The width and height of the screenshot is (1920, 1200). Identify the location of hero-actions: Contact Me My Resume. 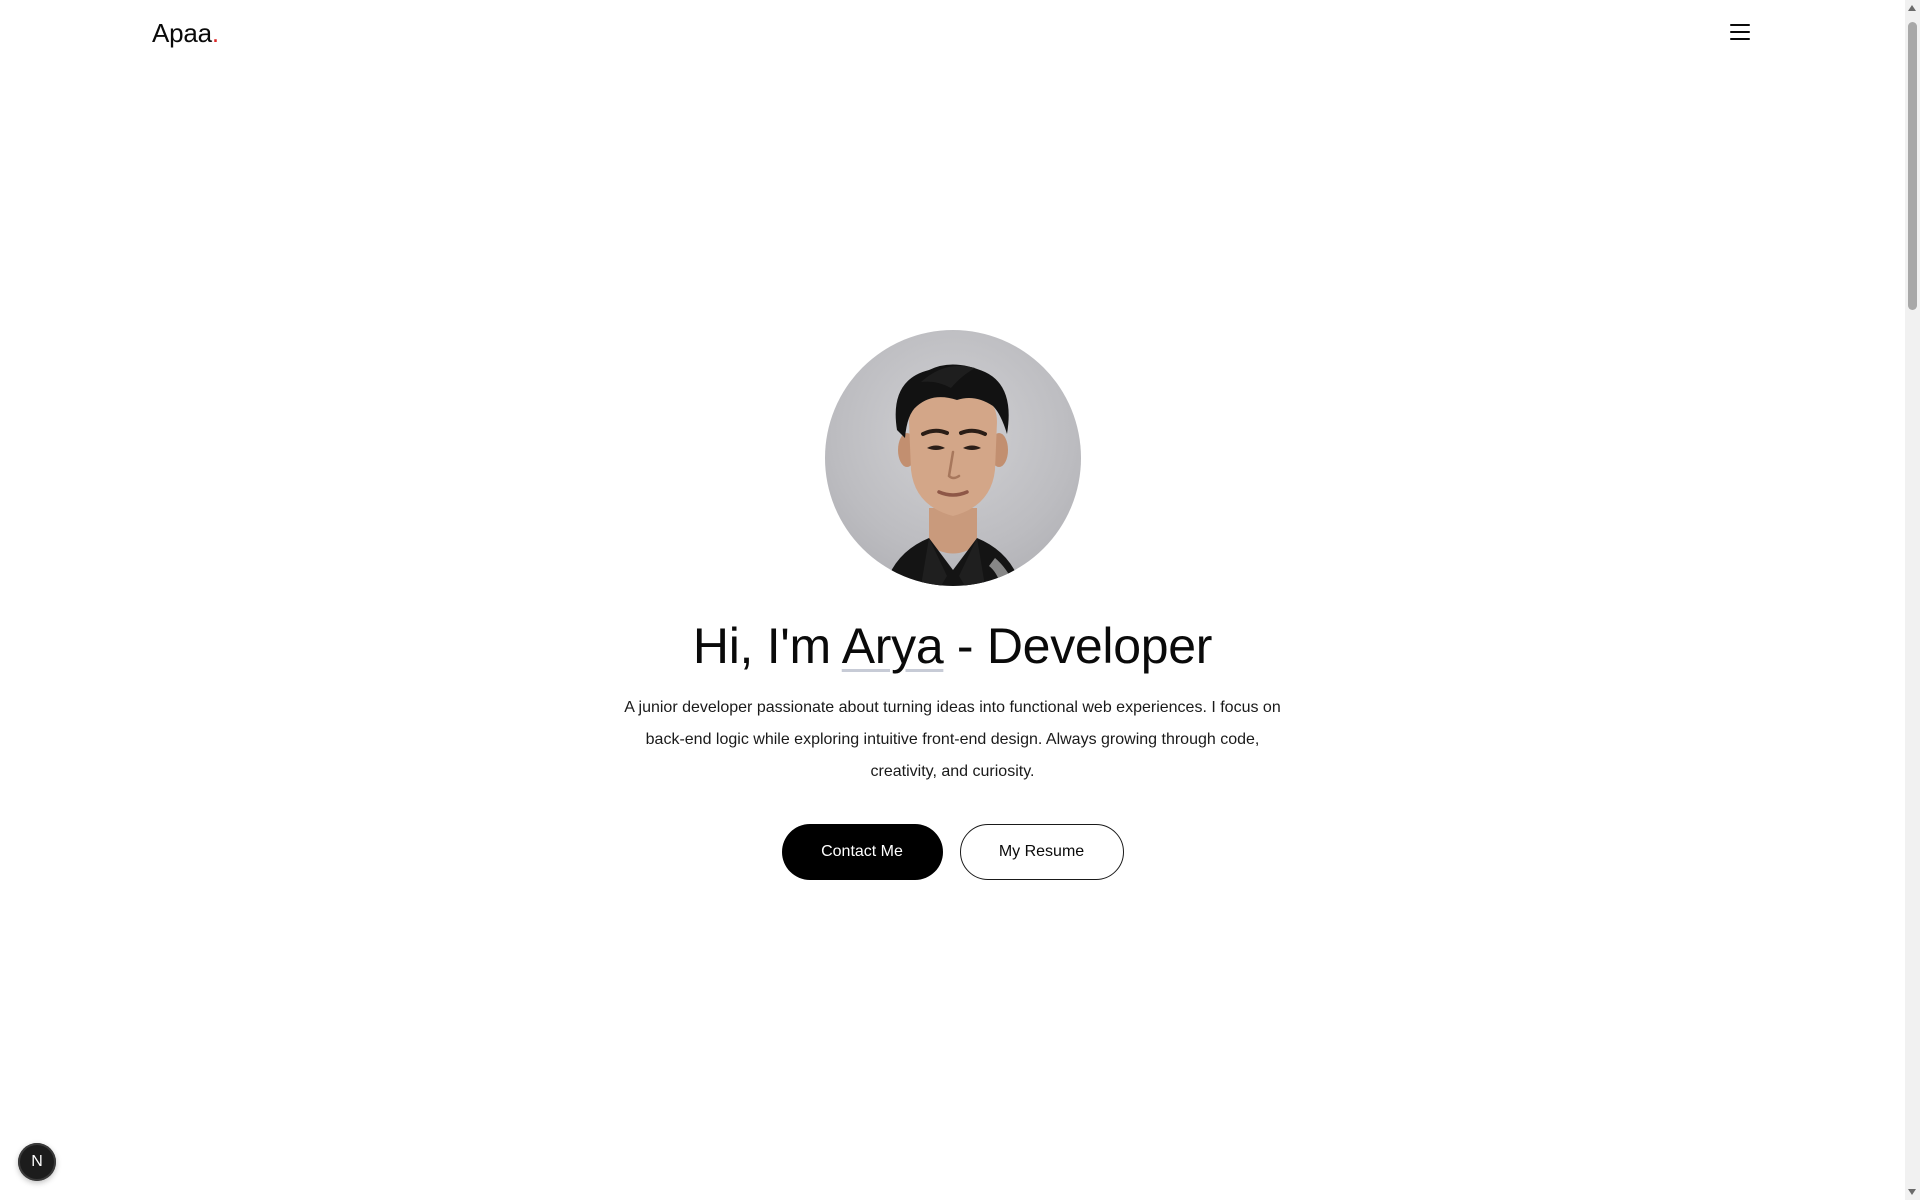
(952, 852).